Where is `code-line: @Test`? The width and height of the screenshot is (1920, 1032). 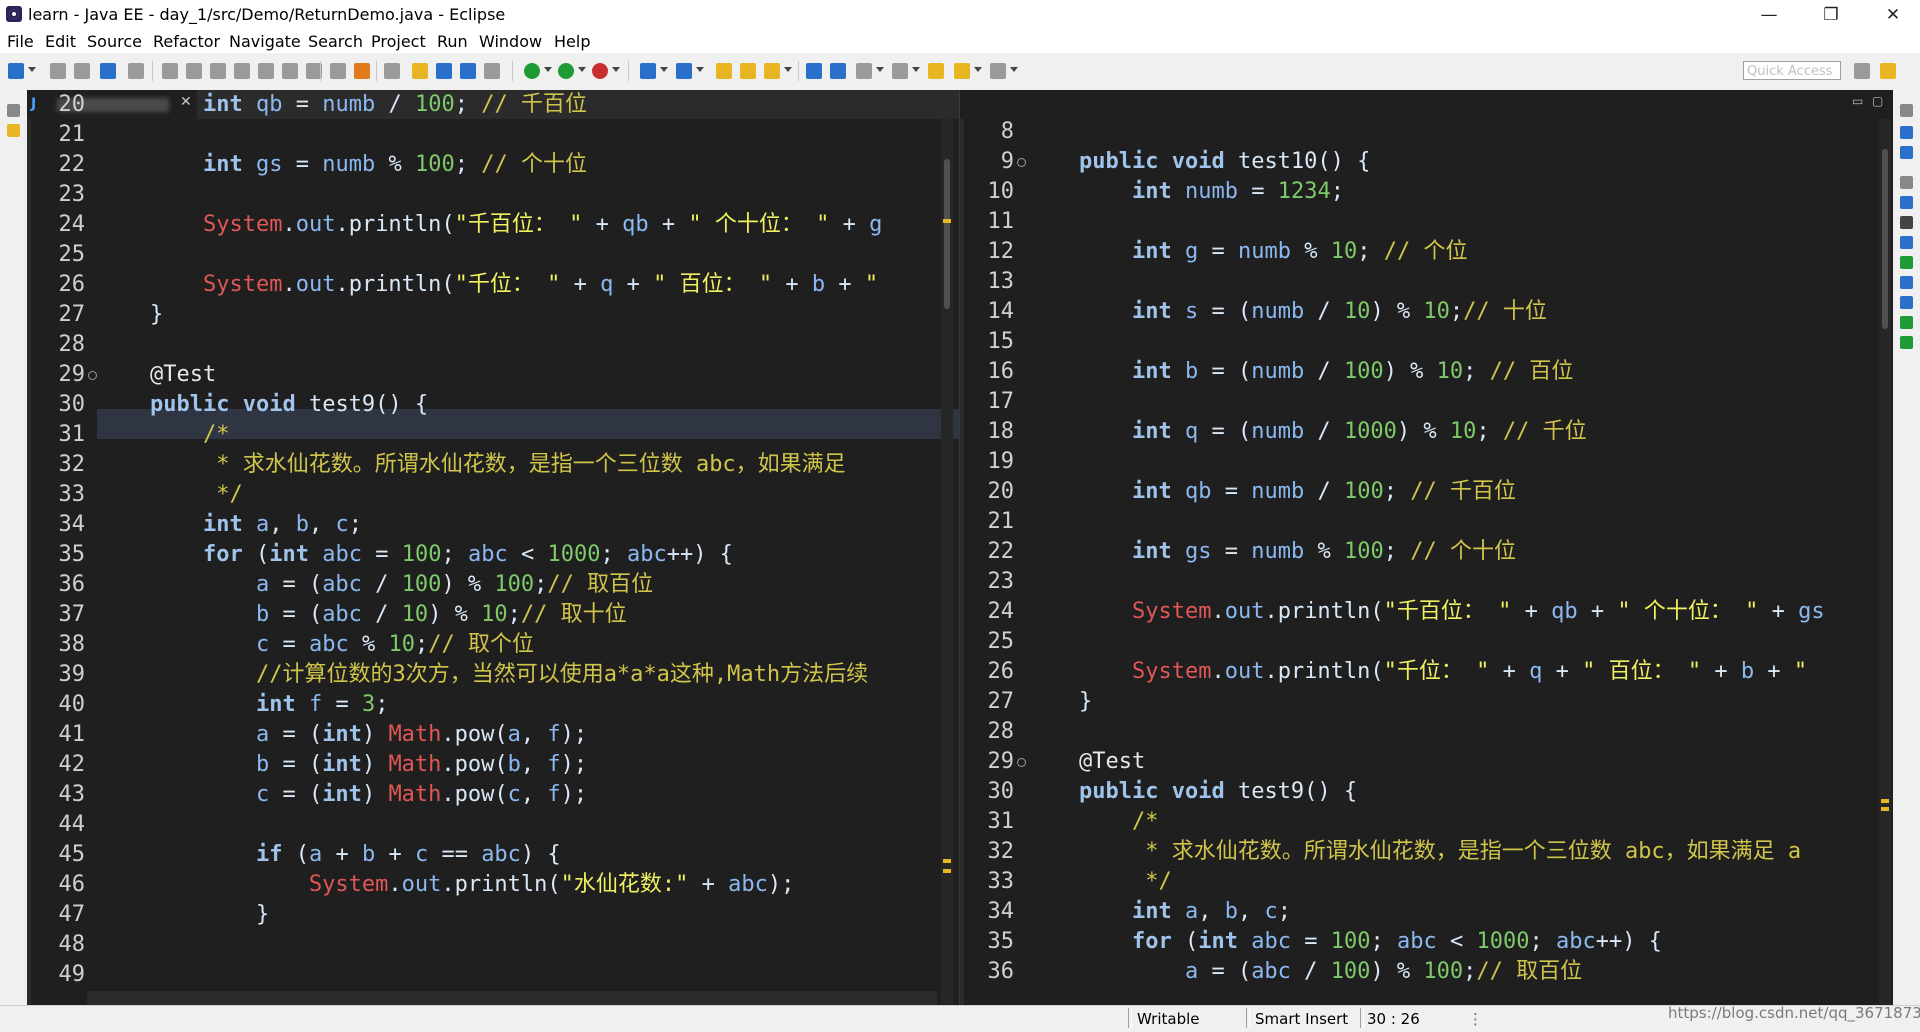
code-line: @Test is located at coordinates (1085, 762).